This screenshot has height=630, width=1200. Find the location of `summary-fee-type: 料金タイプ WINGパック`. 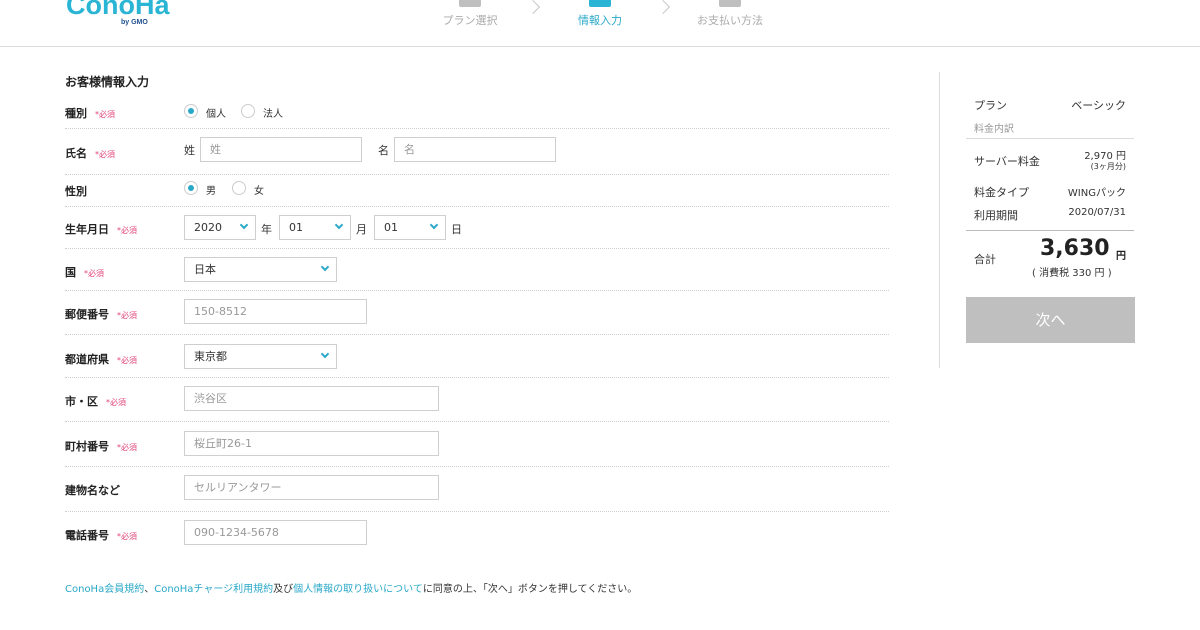

summary-fee-type: 料金タイプ WINGパック is located at coordinates (1050, 192).